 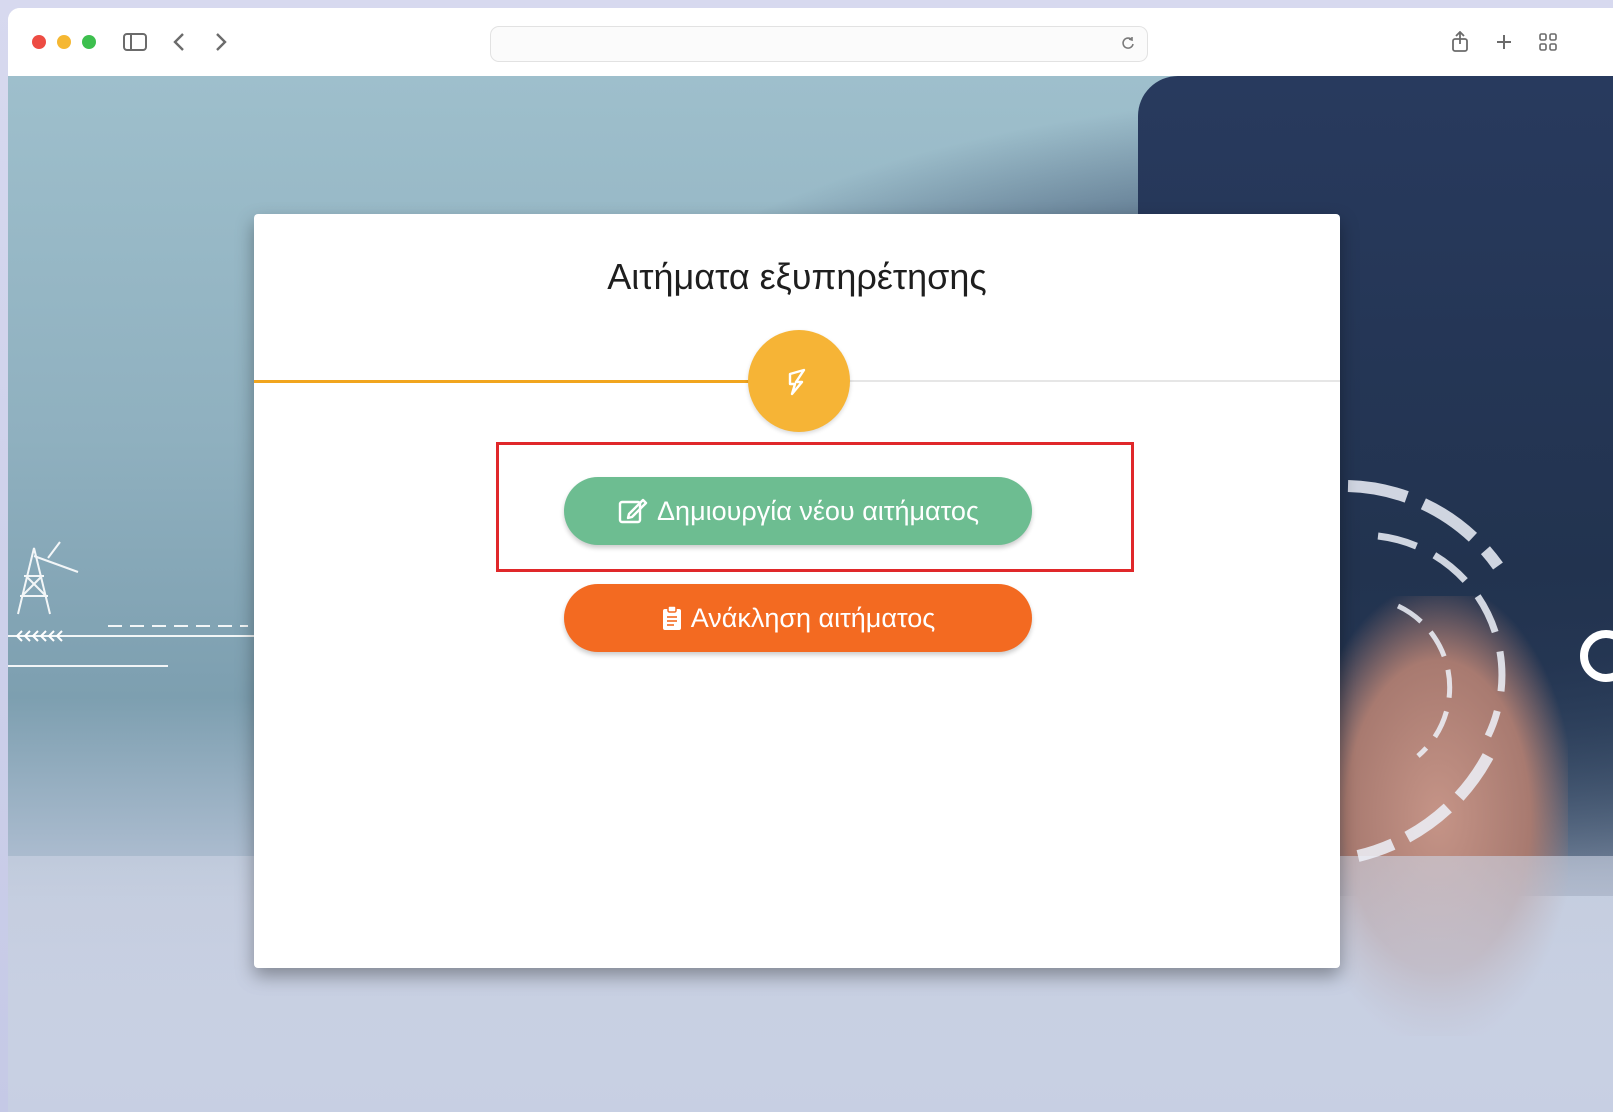 I want to click on new-tab-icon, so click(x=1504, y=42).